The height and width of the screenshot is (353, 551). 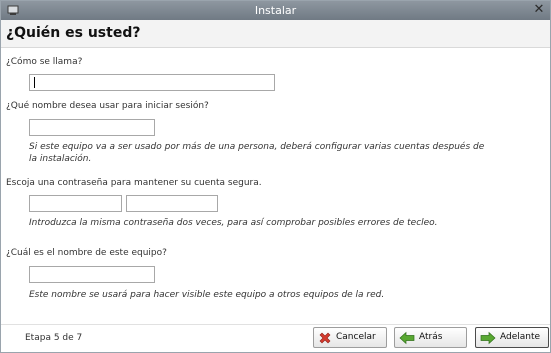 I want to click on footer-divider, so click(x=275, y=324).